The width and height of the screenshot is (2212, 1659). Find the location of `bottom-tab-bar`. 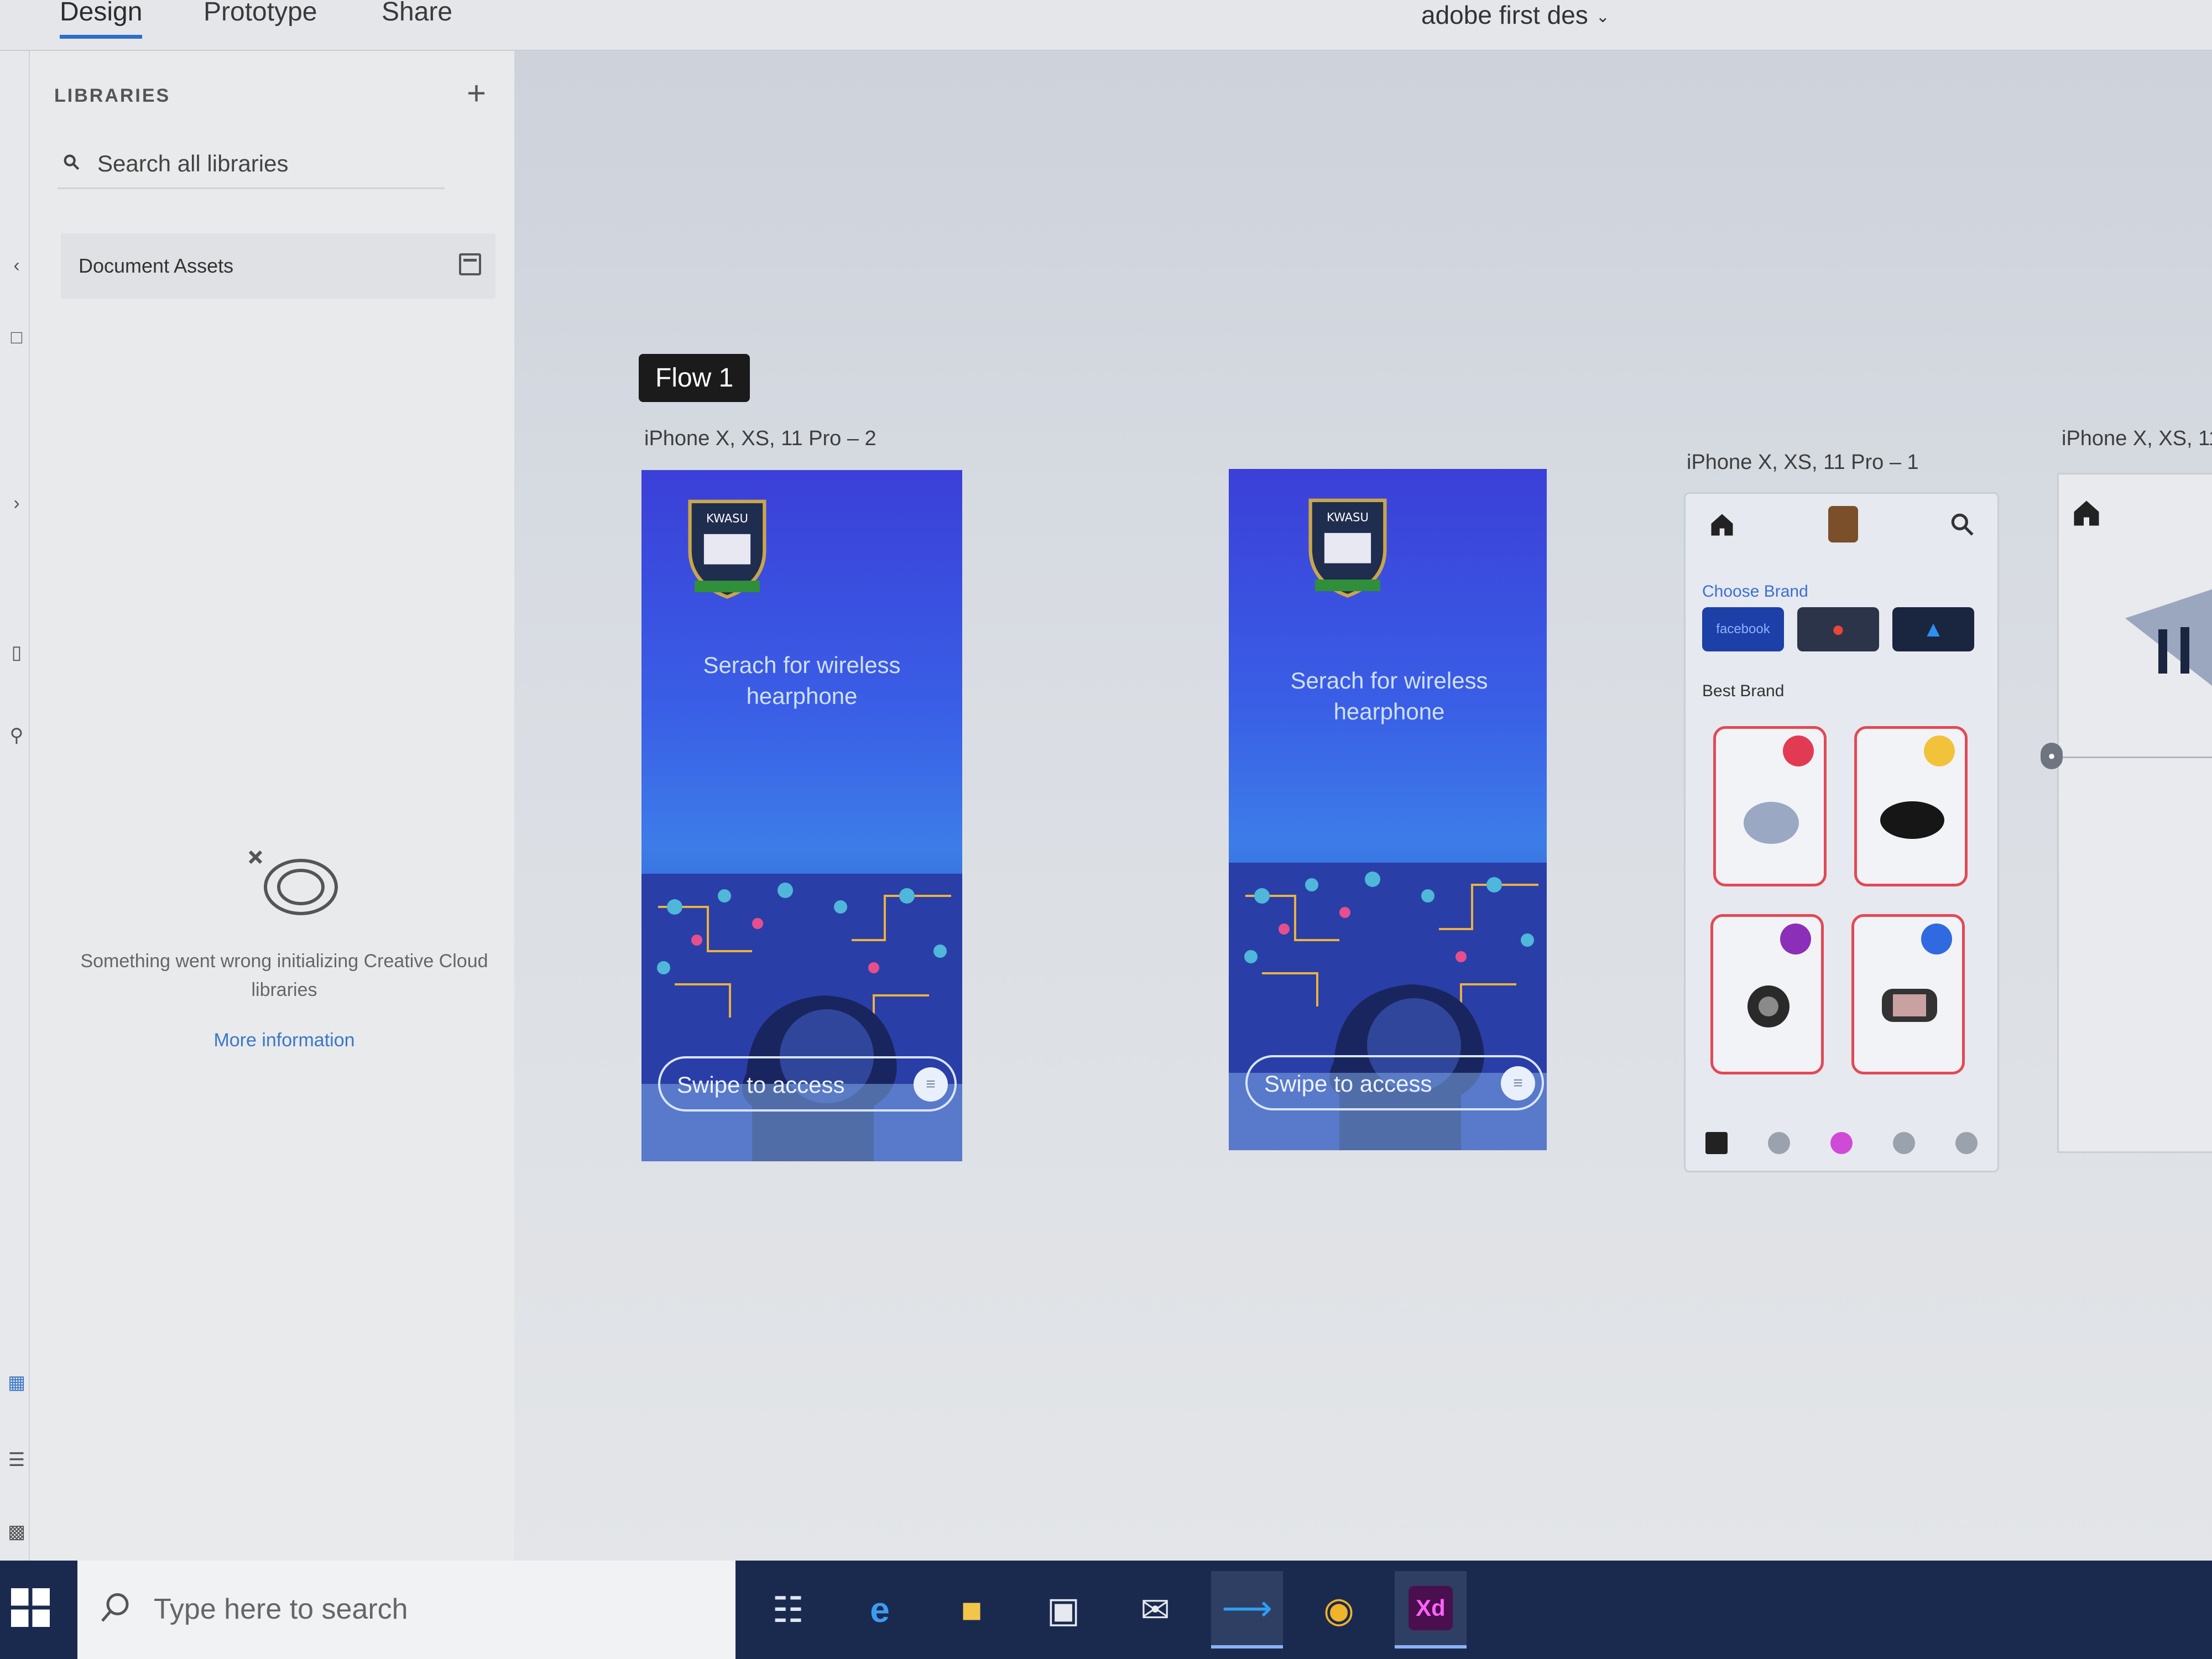

bottom-tab-bar is located at coordinates (1842, 1143).